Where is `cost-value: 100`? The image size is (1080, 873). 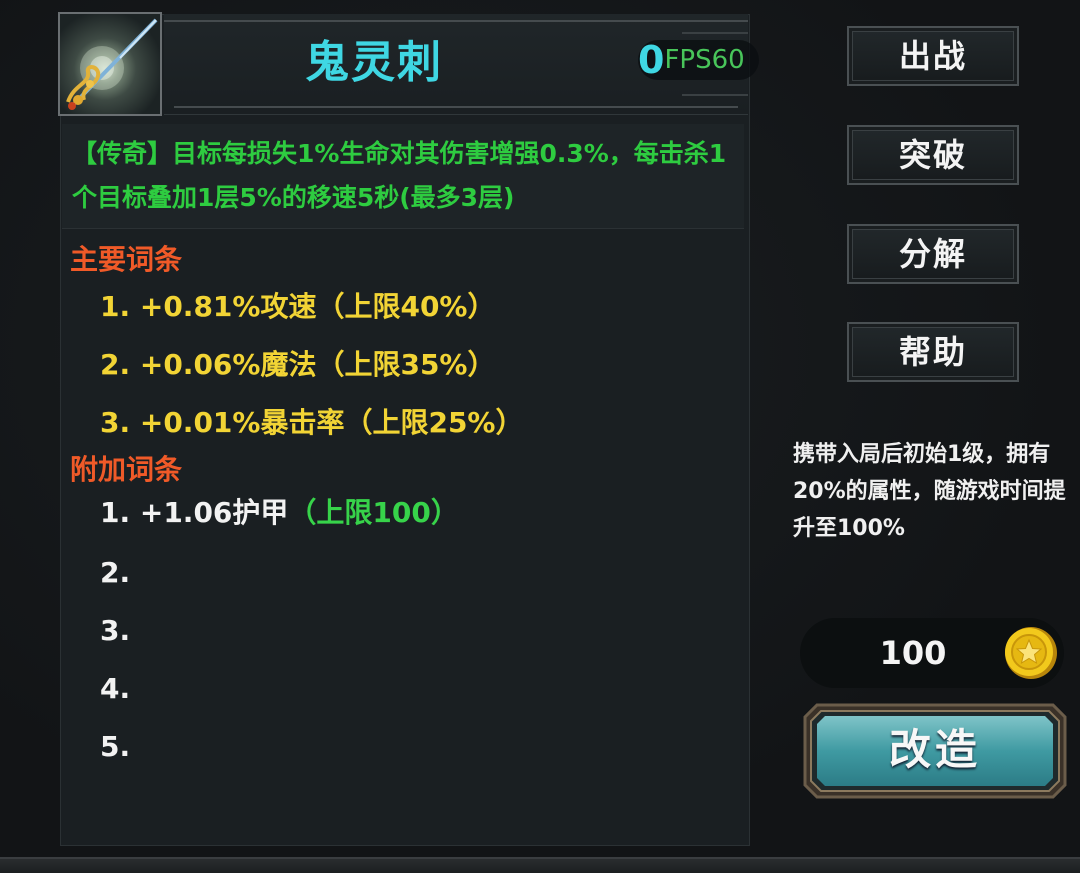 cost-value: 100 is located at coordinates (913, 653).